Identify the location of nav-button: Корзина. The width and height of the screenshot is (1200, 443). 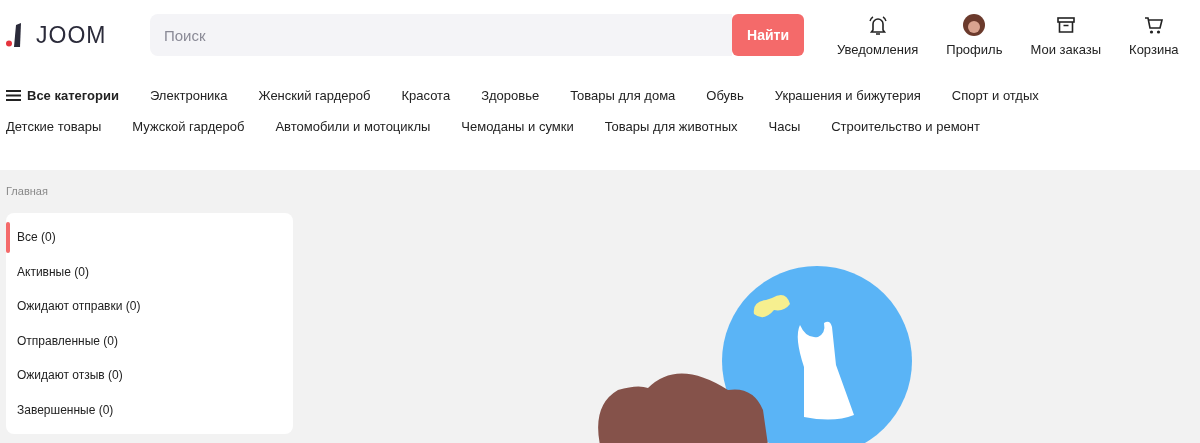
(1154, 35).